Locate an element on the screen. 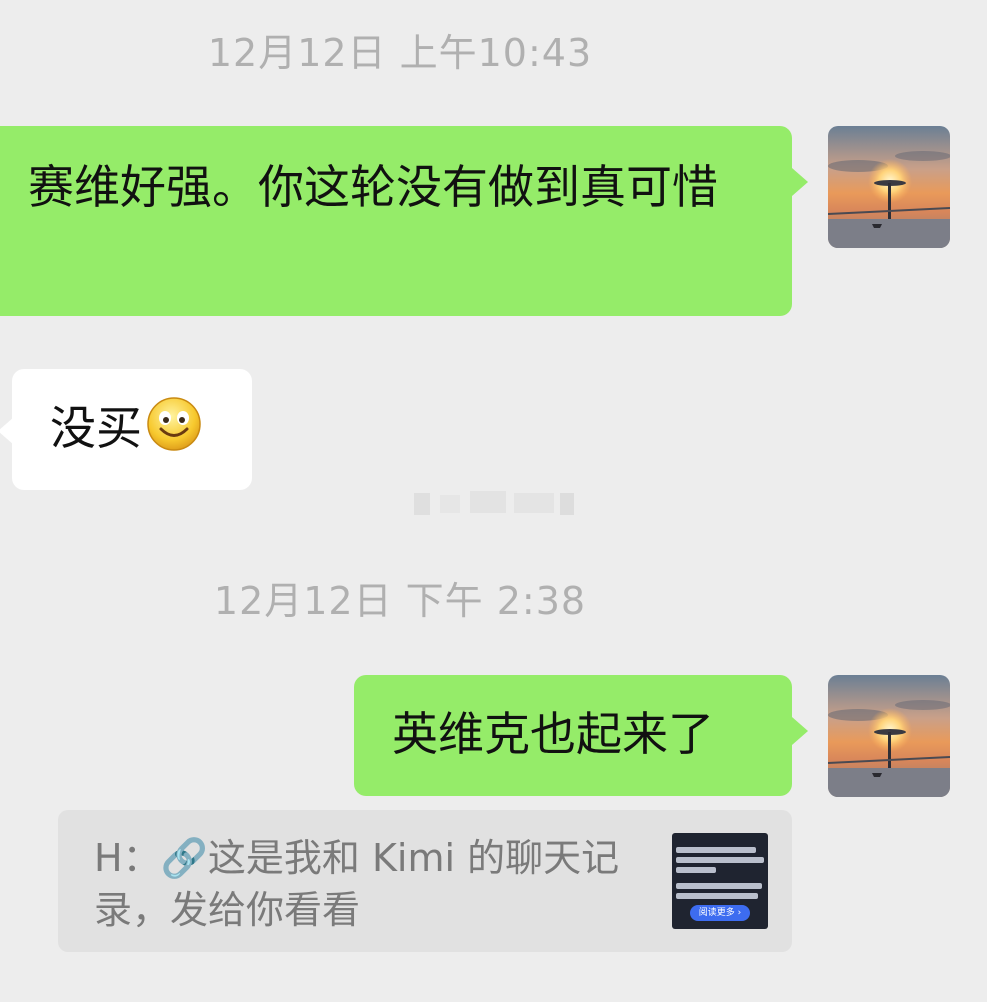  timestamp: 12月12日 上午10:43 is located at coordinates (400, 53).